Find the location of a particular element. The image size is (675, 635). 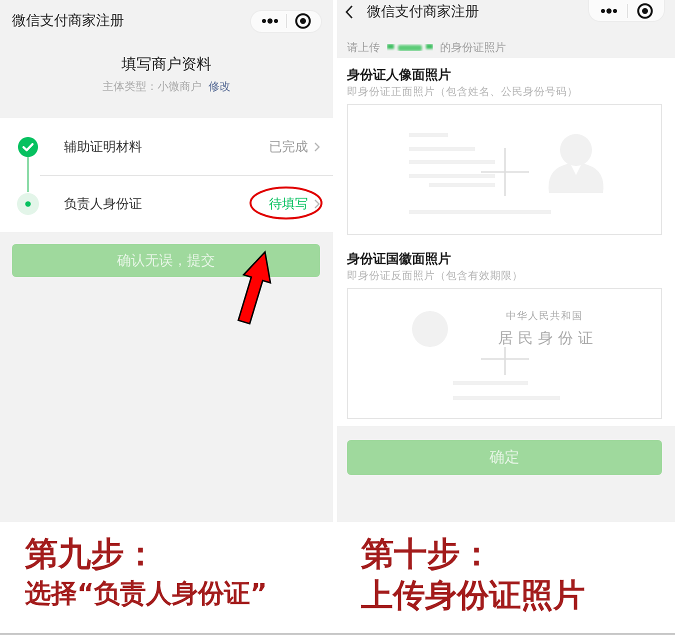

id-card-text: 居民身份证 is located at coordinates (548, 338).